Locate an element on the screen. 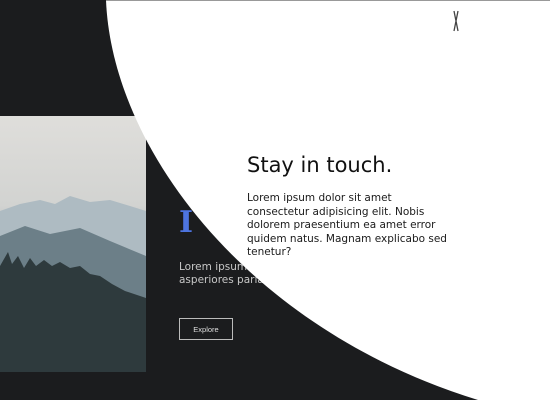  divider is located at coordinates (328, 0).